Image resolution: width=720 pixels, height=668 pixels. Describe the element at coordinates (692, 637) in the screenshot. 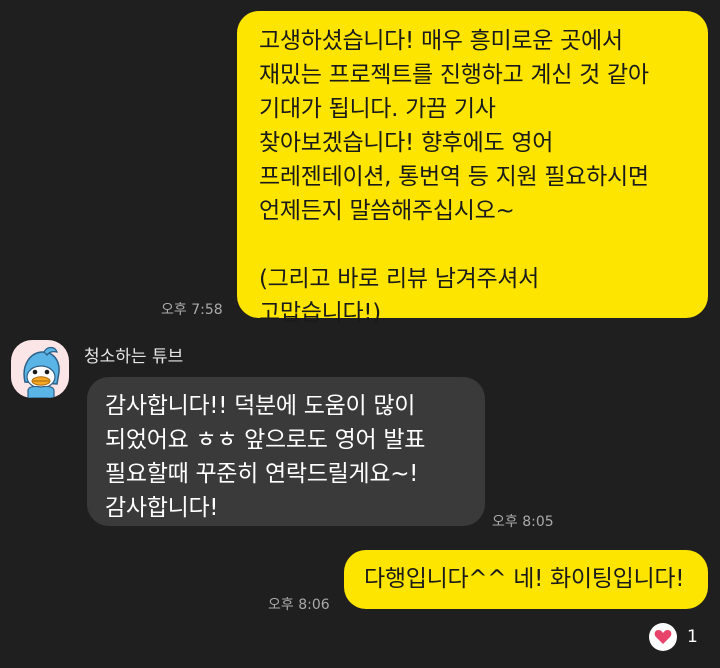

I see `reaction-count: 1` at that location.